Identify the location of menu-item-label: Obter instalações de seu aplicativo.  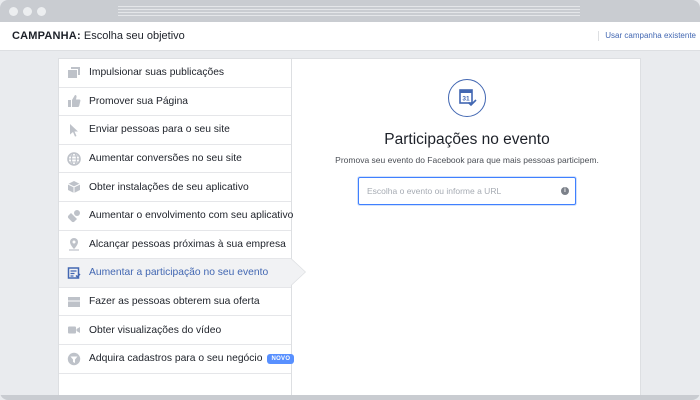
(169, 187).